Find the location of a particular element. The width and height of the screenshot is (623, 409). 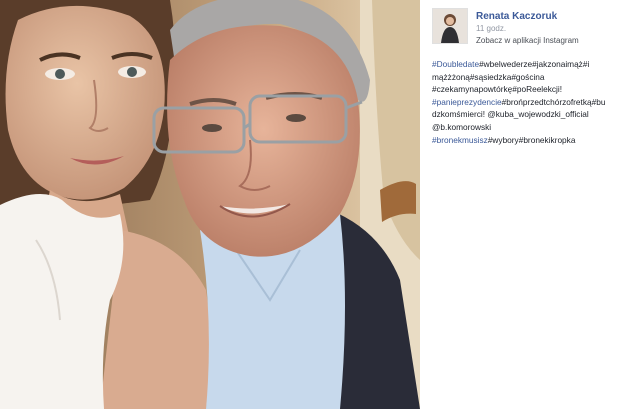

instagram-link: Zobacz w aplikacji Instagram is located at coordinates (527, 40).